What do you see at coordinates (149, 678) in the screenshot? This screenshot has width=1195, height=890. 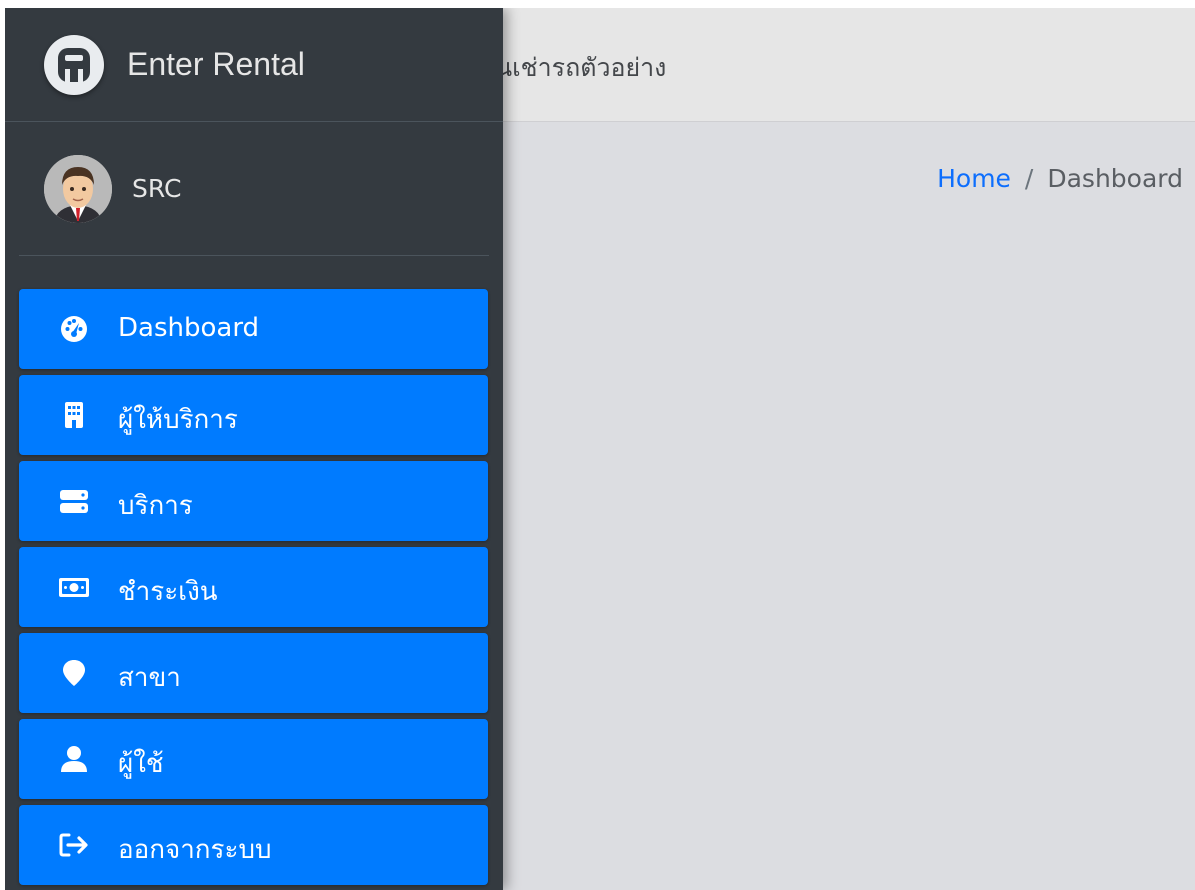 I see `sidebar-item-label: สาขา` at bounding box center [149, 678].